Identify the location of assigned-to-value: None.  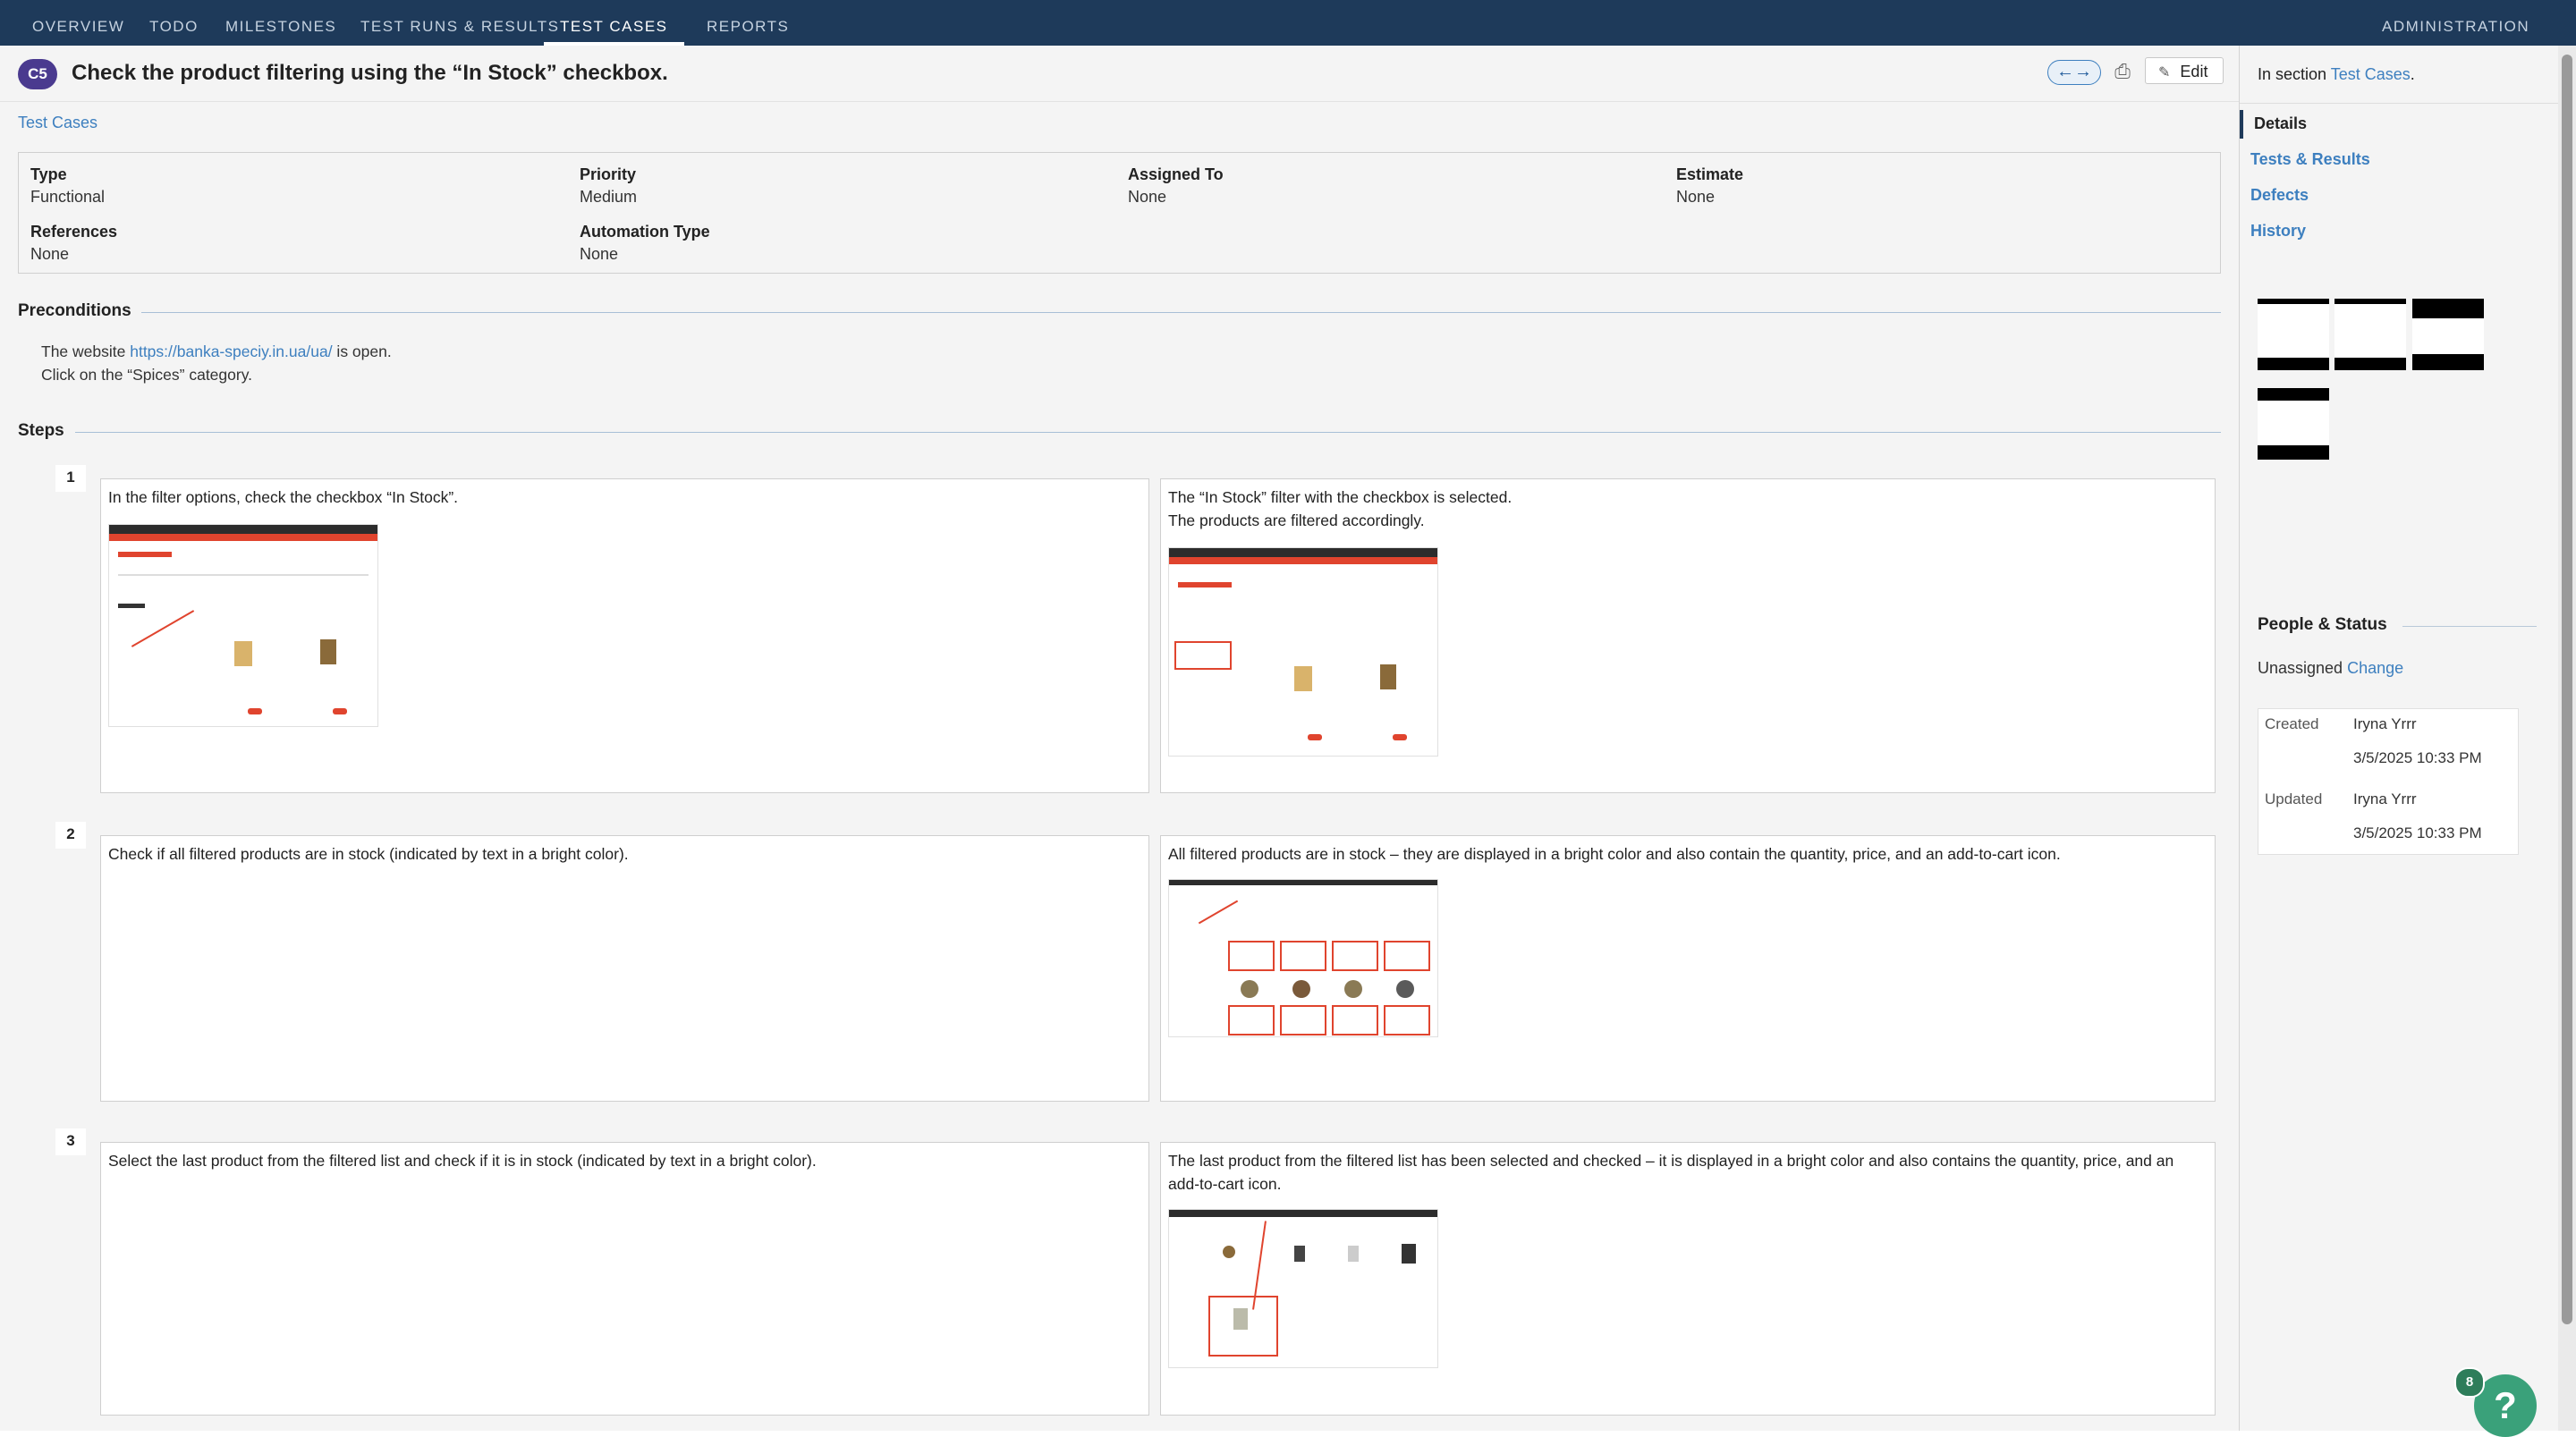
(1147, 197).